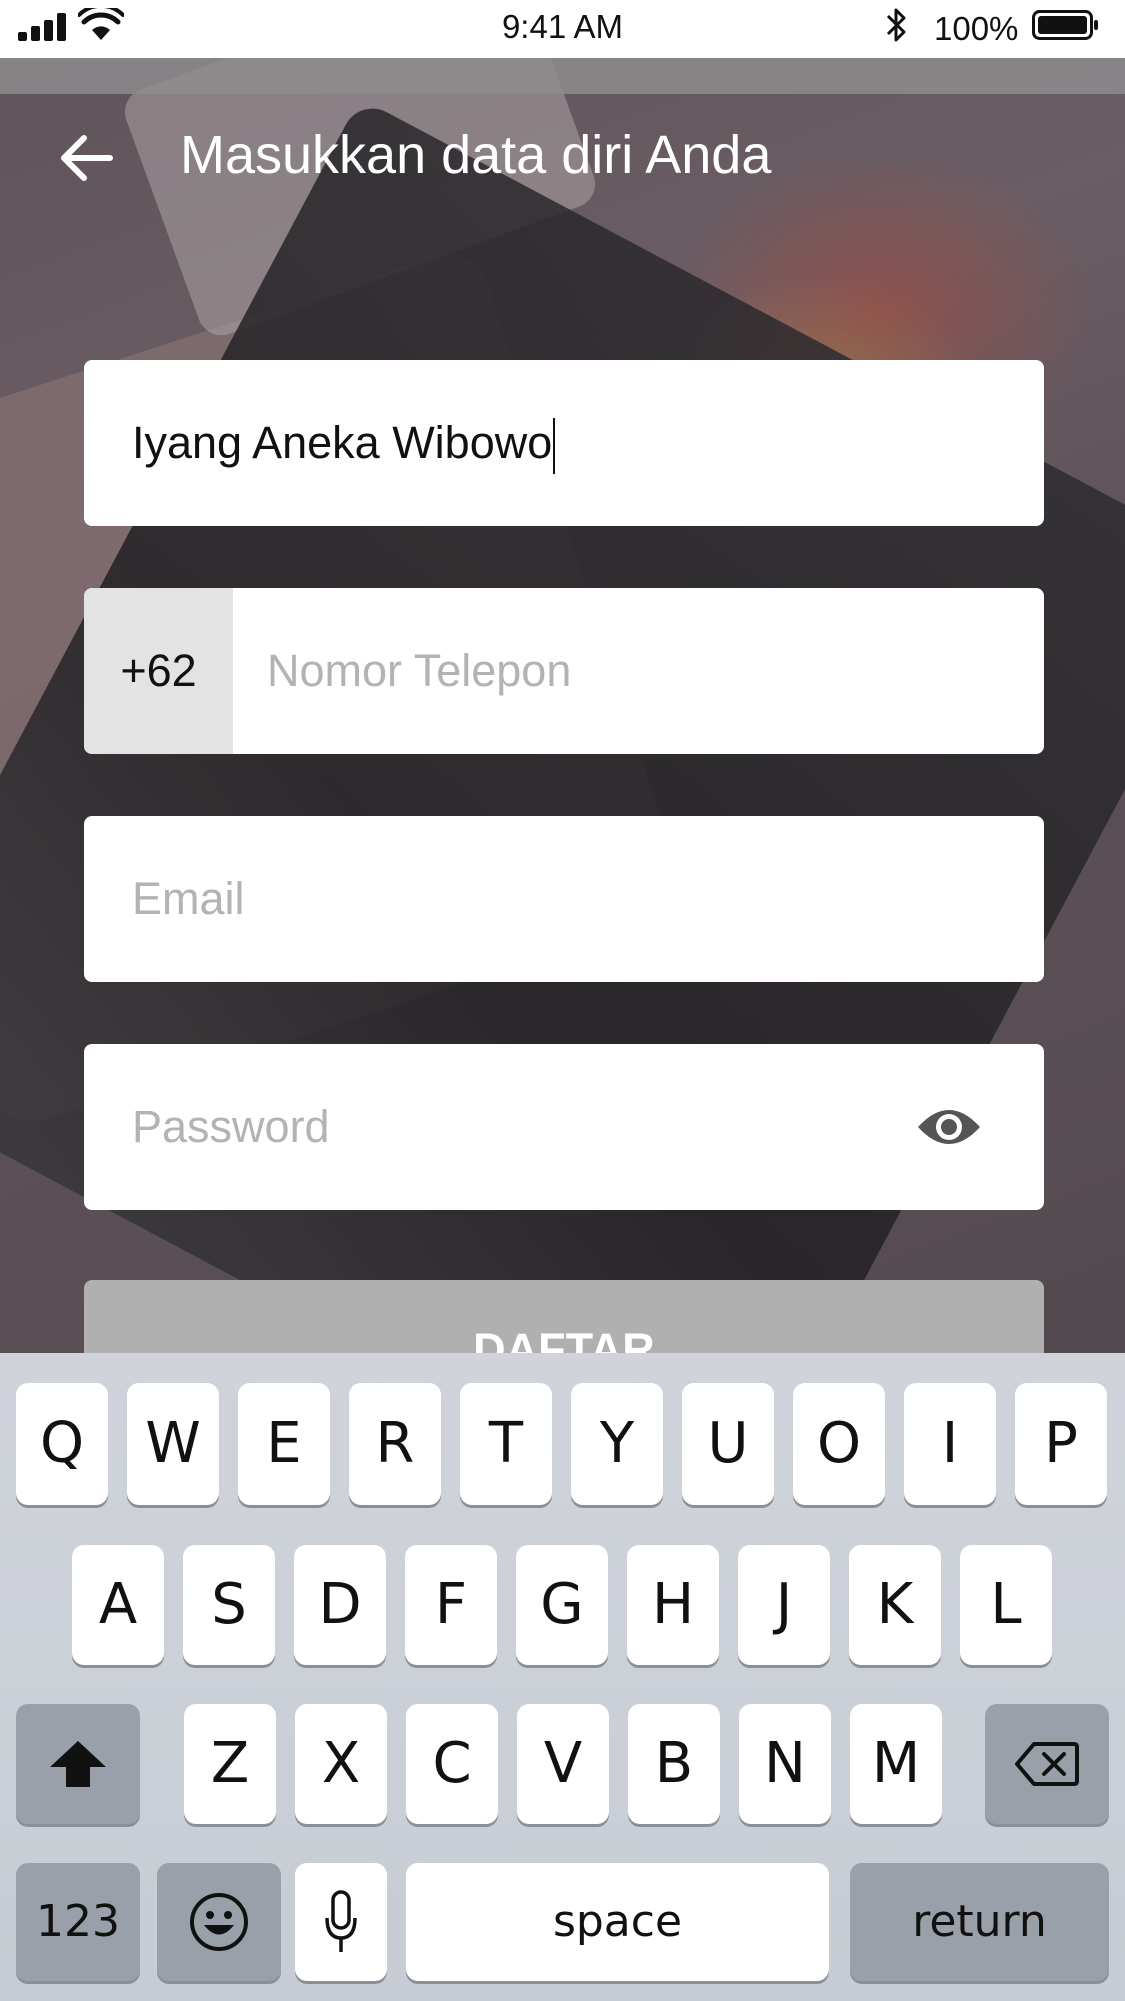 This screenshot has height=2001, width=1125. Describe the element at coordinates (1006, 1605) in the screenshot. I see `key-l: L` at that location.